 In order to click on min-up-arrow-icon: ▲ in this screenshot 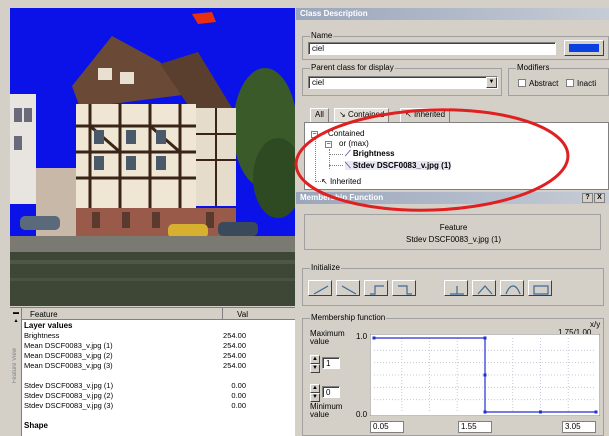, I will do `click(315, 388)`.